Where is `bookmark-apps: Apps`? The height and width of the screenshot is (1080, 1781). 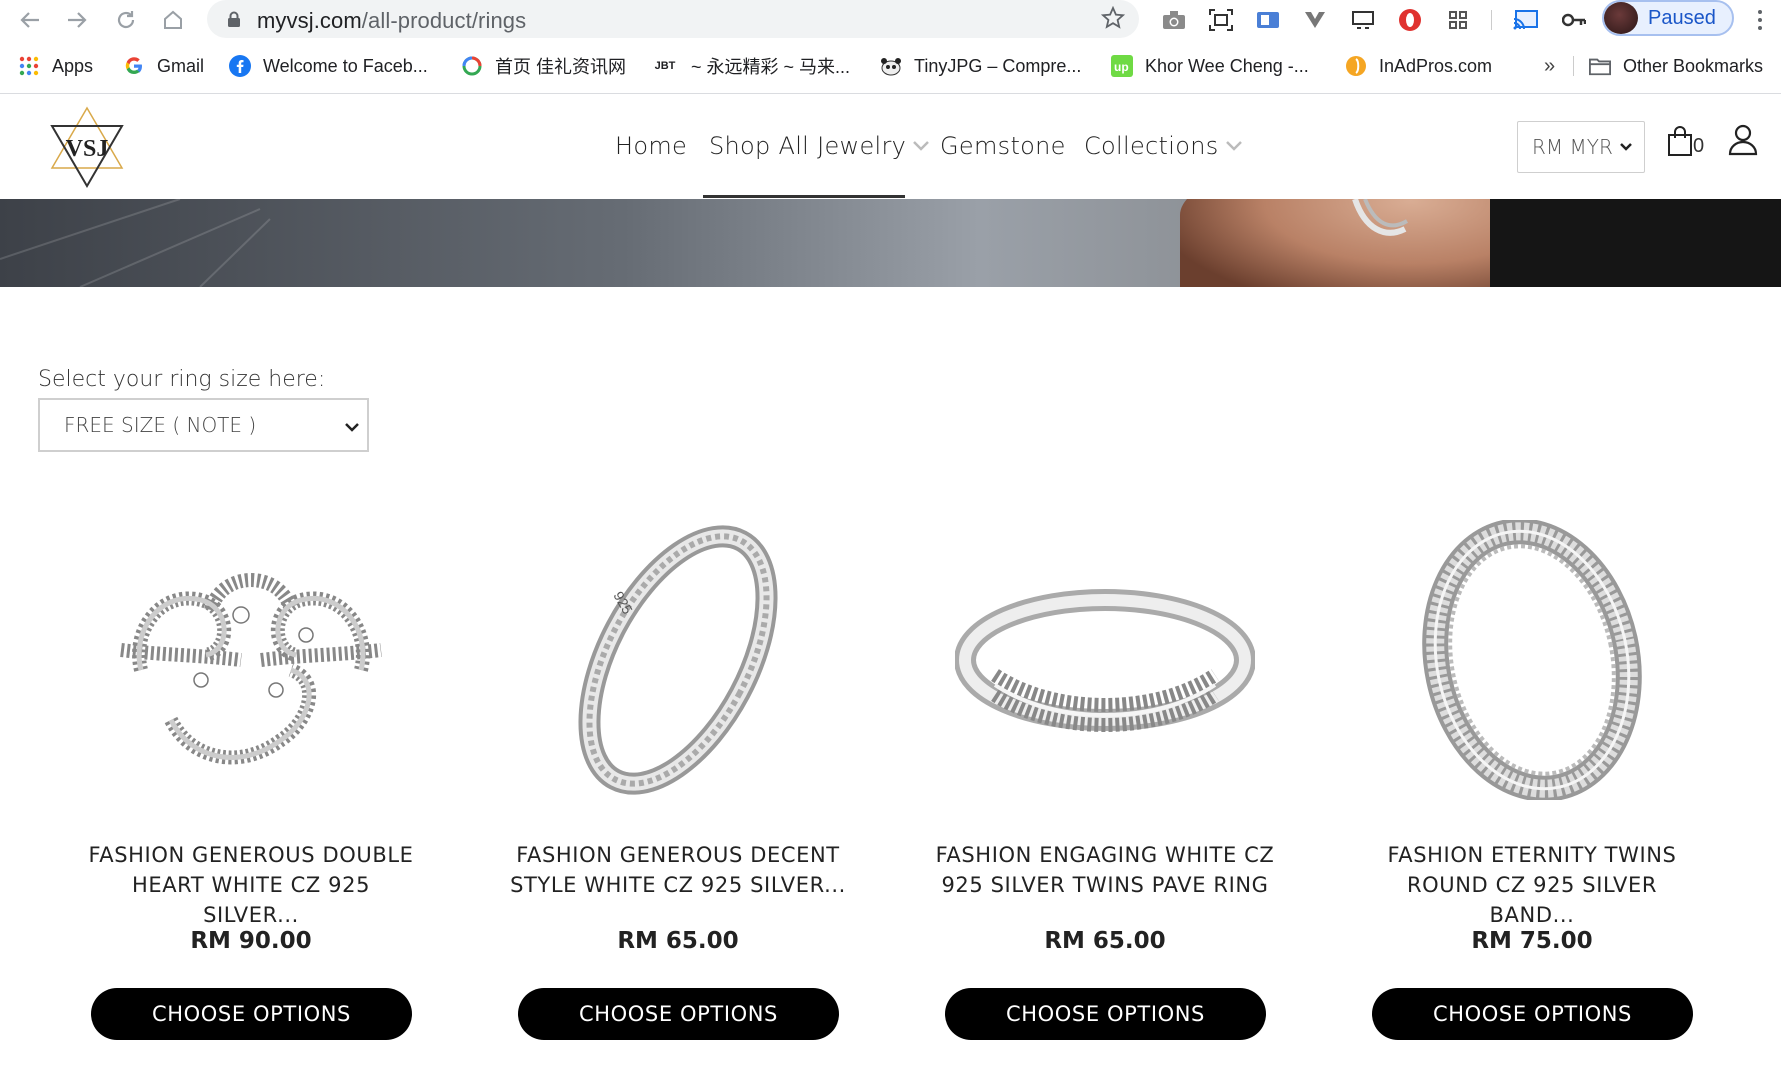 bookmark-apps: Apps is located at coordinates (55, 66).